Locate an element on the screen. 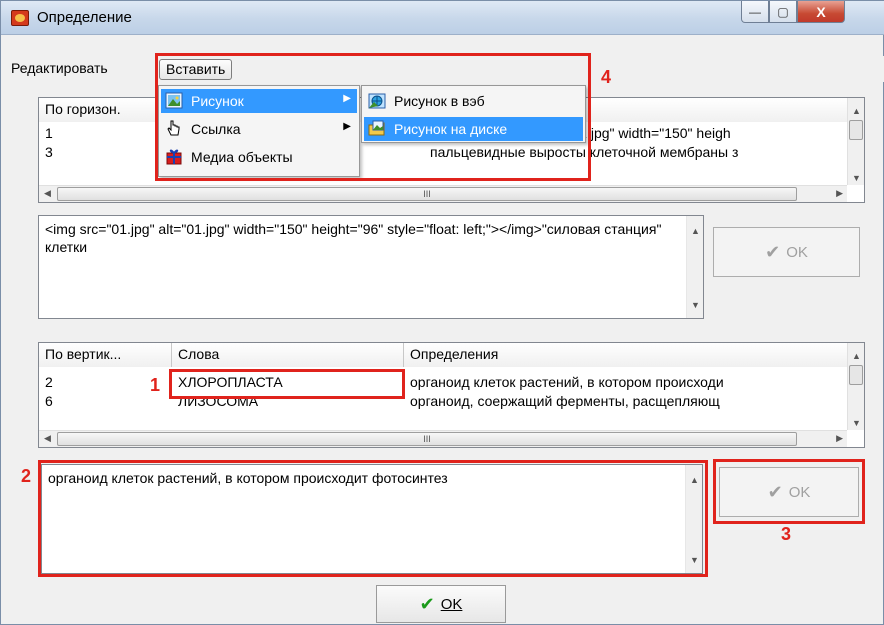  minimize-button: — is located at coordinates (755, 12).